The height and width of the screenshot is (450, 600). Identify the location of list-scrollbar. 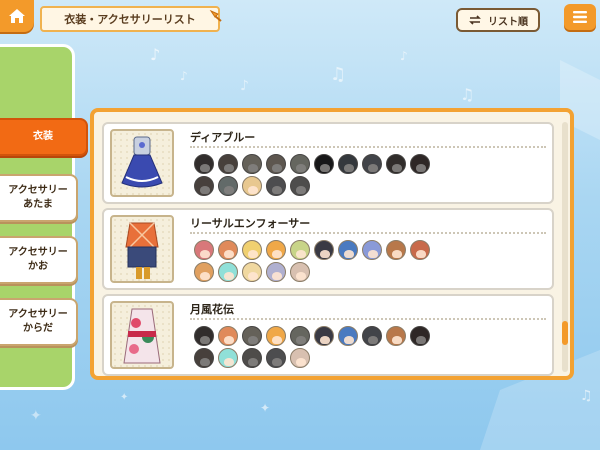
(565, 247).